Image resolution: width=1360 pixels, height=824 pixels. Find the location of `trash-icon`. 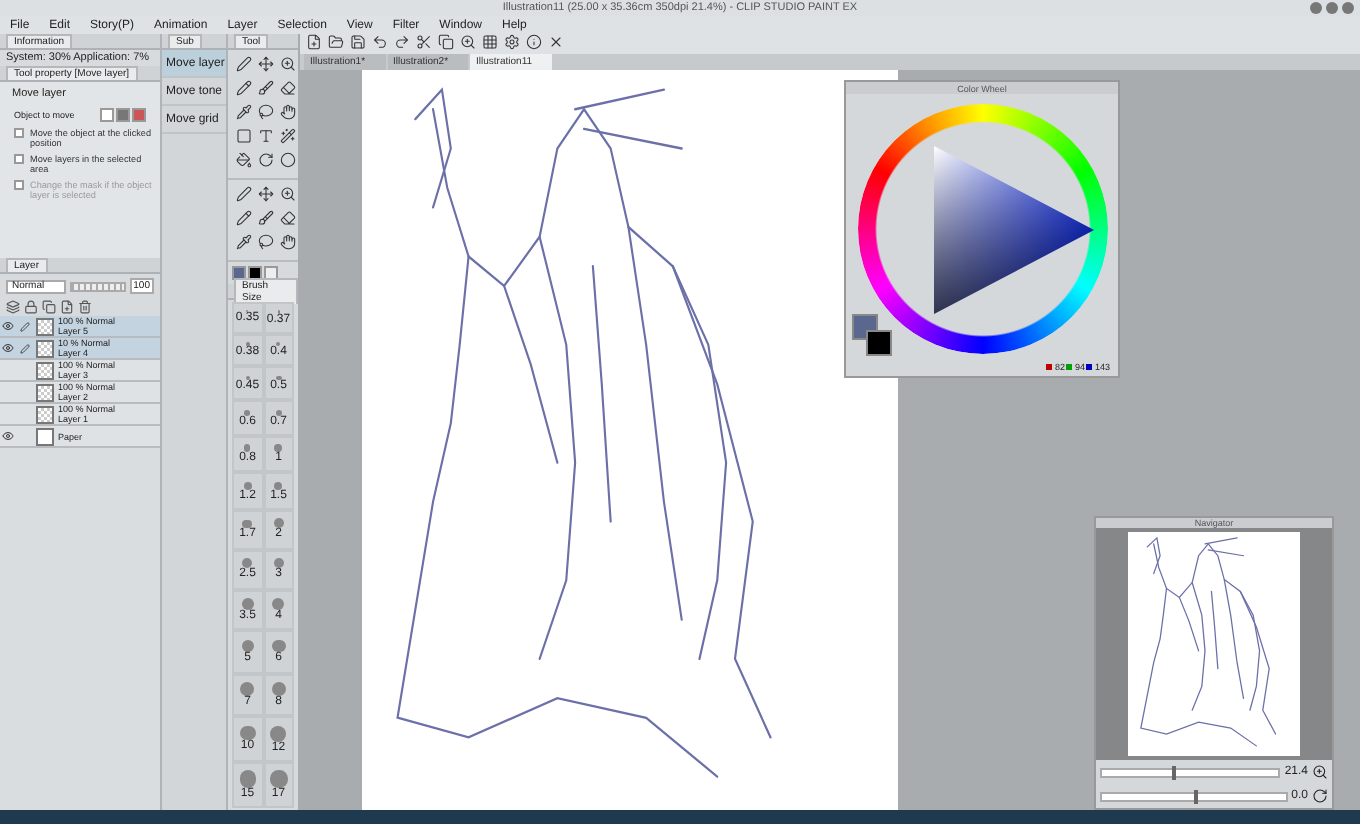

trash-icon is located at coordinates (85, 307).